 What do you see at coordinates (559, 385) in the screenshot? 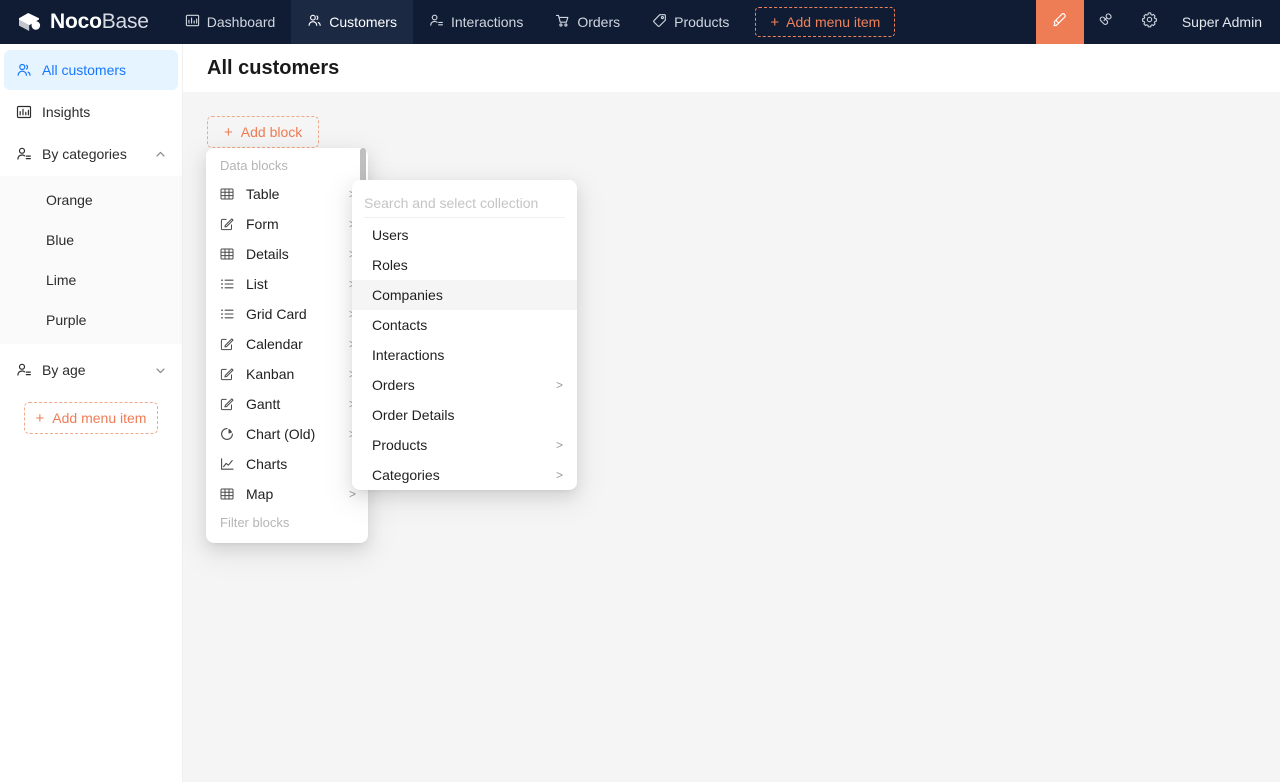
I see `chevron-right-icon: >` at bounding box center [559, 385].